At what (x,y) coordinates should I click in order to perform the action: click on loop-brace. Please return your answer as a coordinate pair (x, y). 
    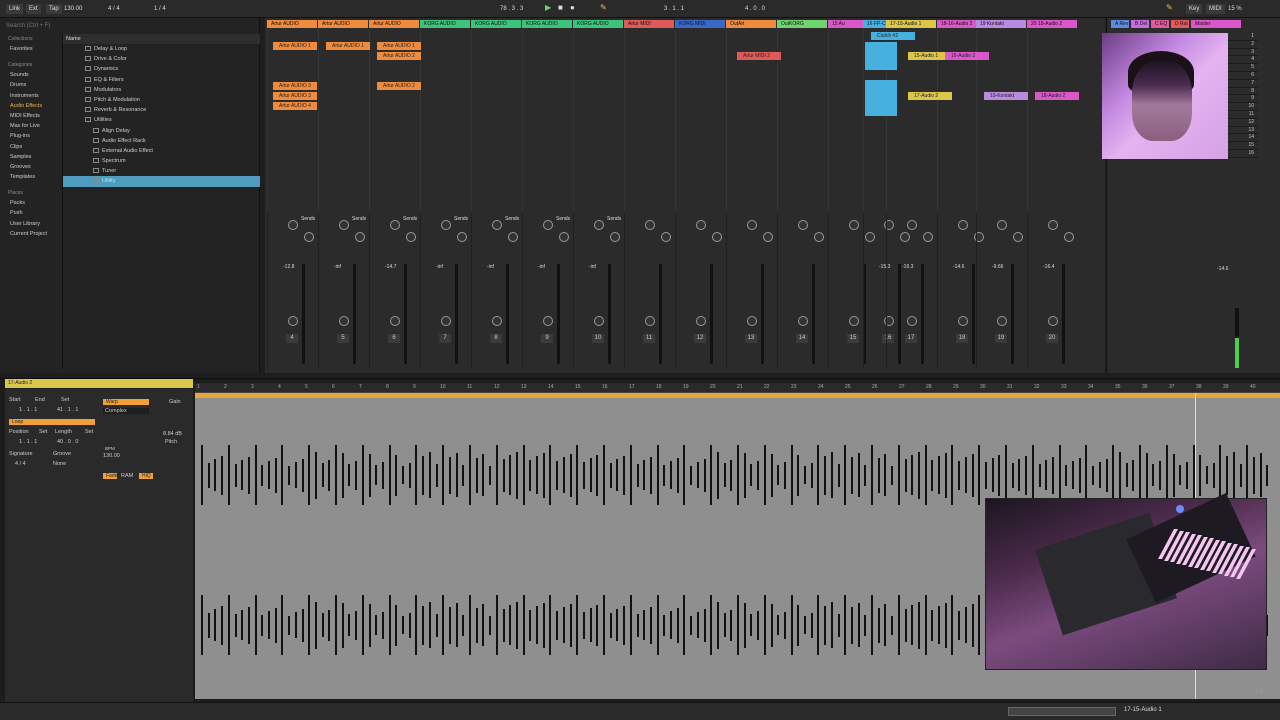
    Looking at the image, I should click on (737, 395).